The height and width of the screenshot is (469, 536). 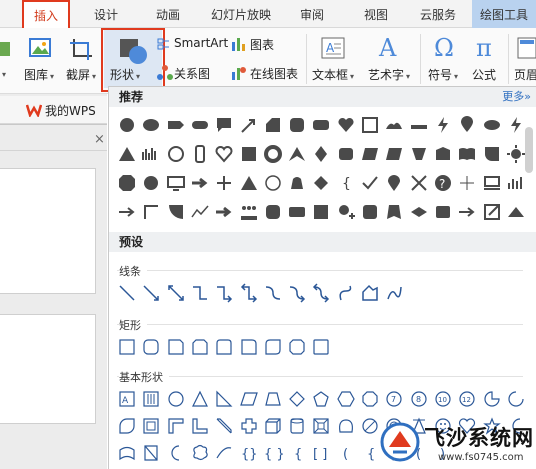 I want to click on shape-option-icon: A, so click(x=127, y=399).